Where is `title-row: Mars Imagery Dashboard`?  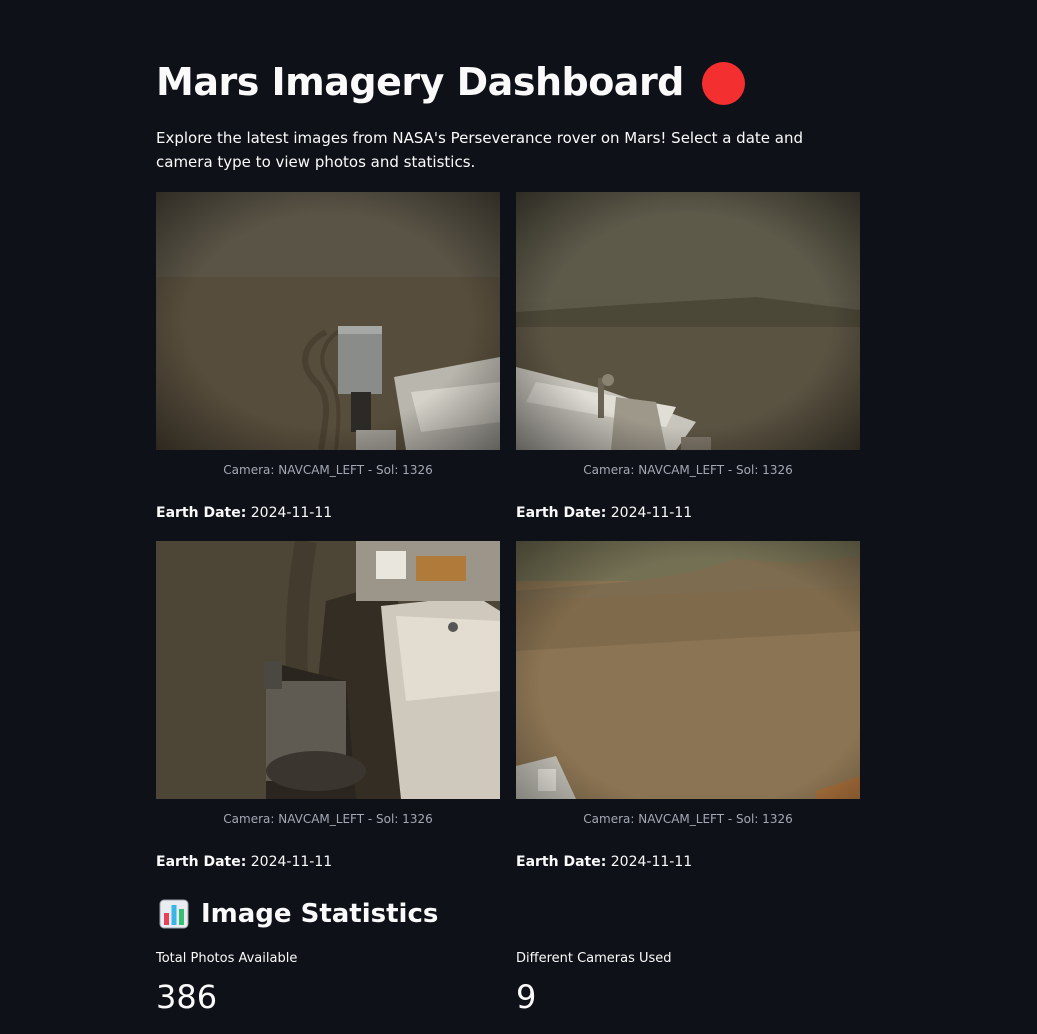 title-row: Mars Imagery Dashboard is located at coordinates (450, 82).